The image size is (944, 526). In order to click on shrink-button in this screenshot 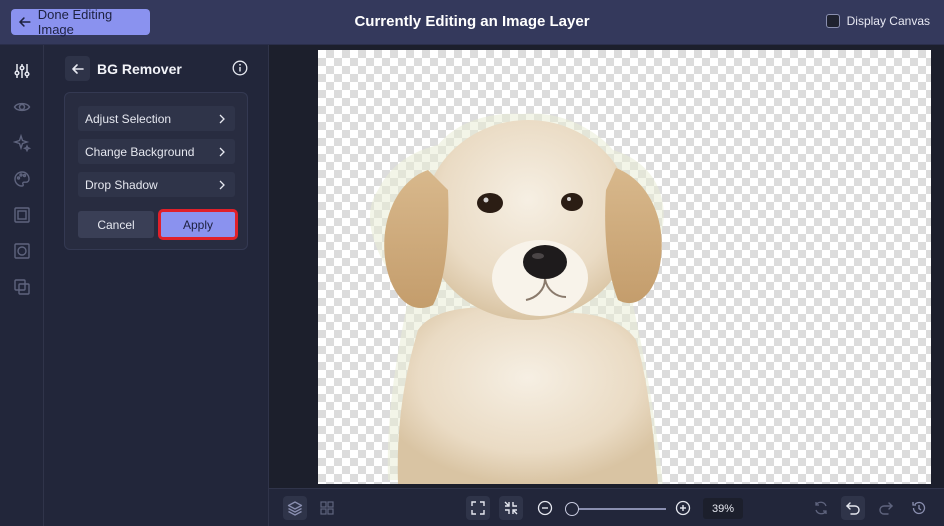, I will do `click(511, 508)`.